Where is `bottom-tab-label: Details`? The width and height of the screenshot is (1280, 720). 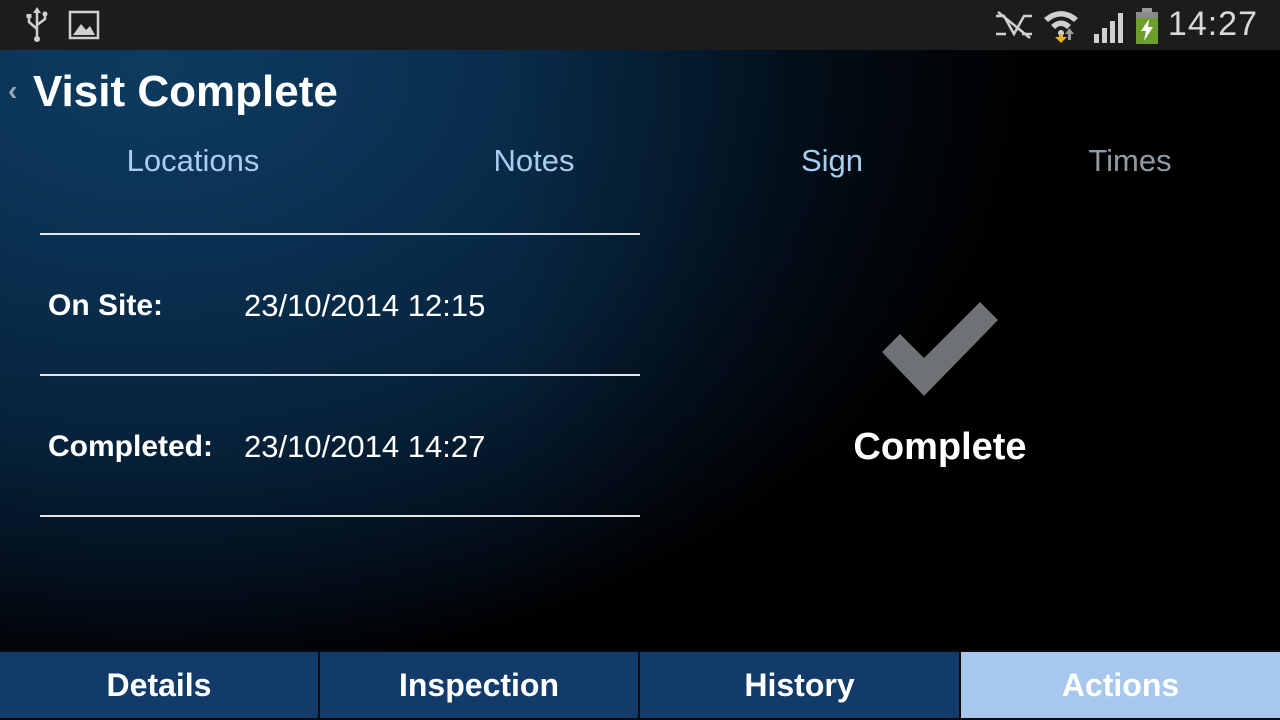 bottom-tab-label: Details is located at coordinates (159, 684).